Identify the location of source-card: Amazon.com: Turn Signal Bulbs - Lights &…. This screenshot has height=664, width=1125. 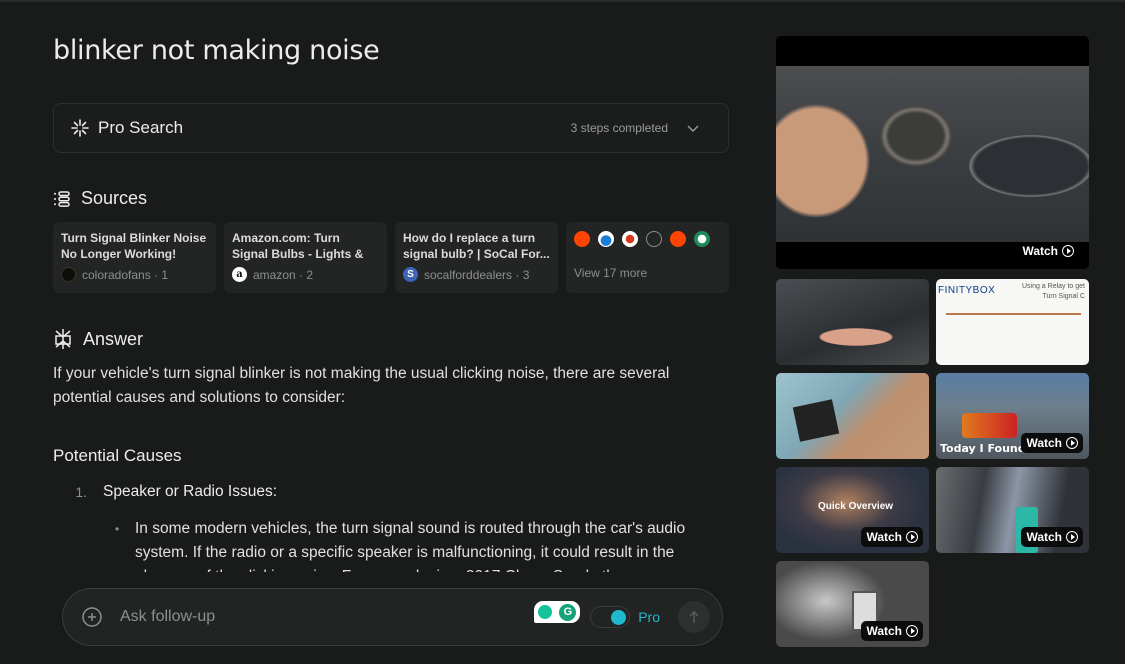
(305, 257).